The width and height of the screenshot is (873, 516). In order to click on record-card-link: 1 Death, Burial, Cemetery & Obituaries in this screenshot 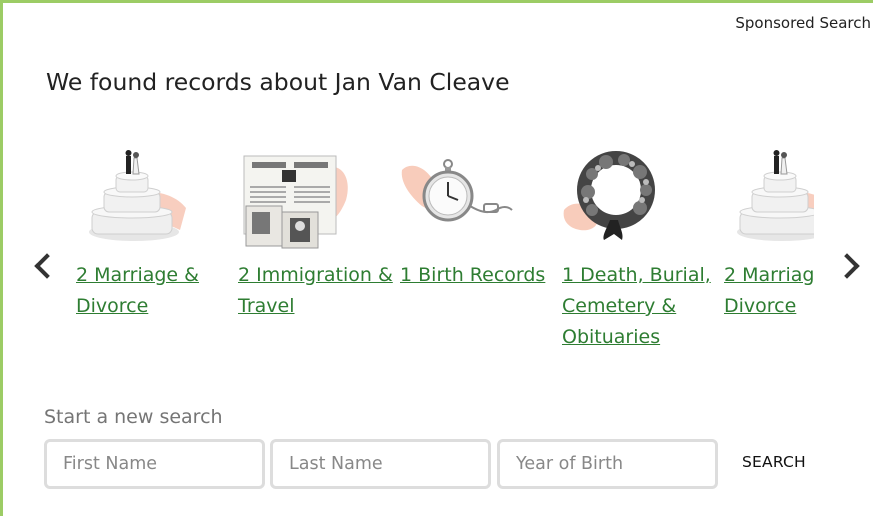, I will do `click(639, 306)`.